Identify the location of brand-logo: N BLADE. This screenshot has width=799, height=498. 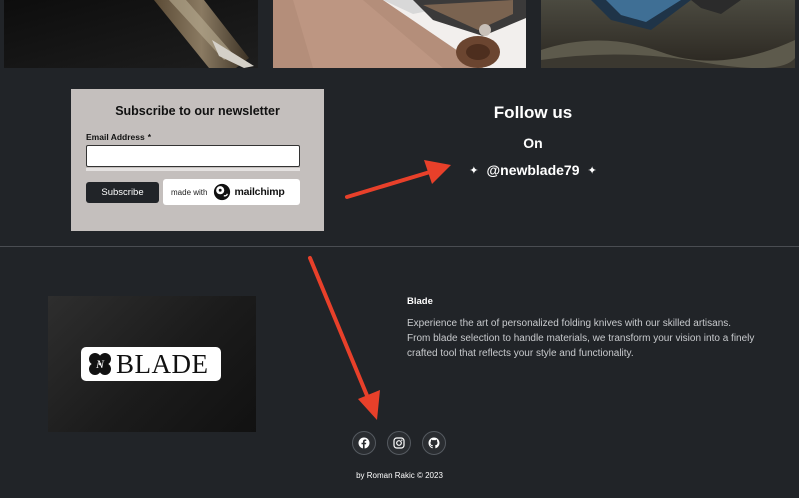
(151, 364).